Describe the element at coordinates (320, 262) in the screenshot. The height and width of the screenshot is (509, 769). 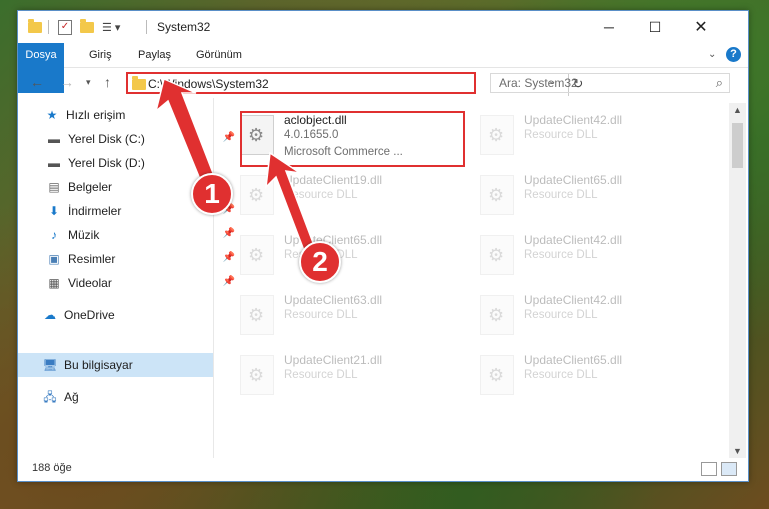
I see `step-2-badge: 2` at that location.